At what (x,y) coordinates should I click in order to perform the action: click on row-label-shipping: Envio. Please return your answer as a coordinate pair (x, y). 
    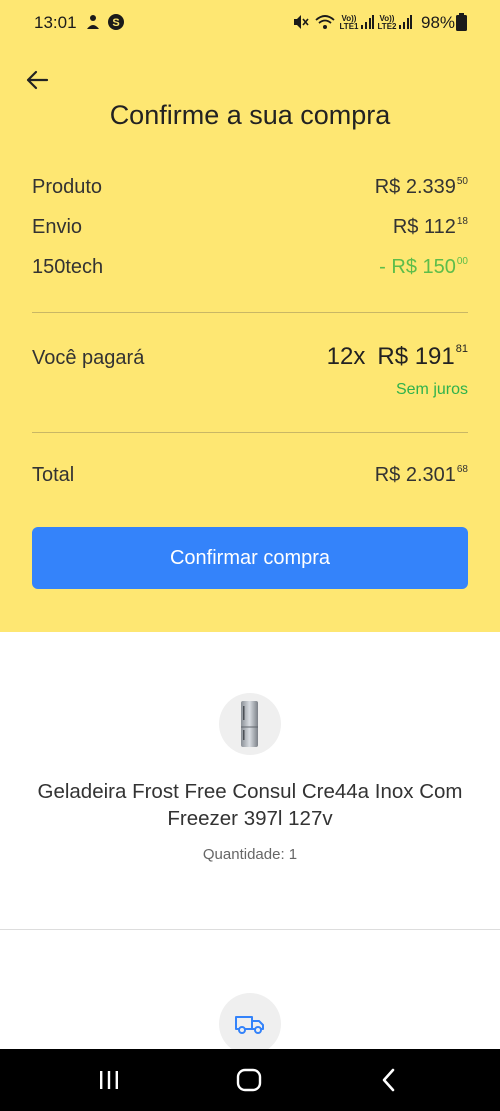
    Looking at the image, I should click on (57, 227).